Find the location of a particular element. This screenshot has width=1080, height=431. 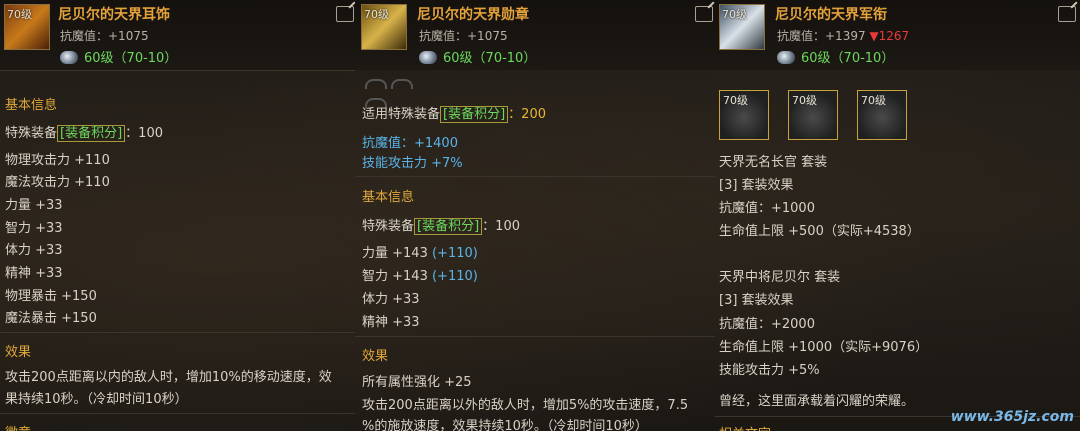

set-stat: 生命值上限 +1000（实际+9076） is located at coordinates (824, 347).